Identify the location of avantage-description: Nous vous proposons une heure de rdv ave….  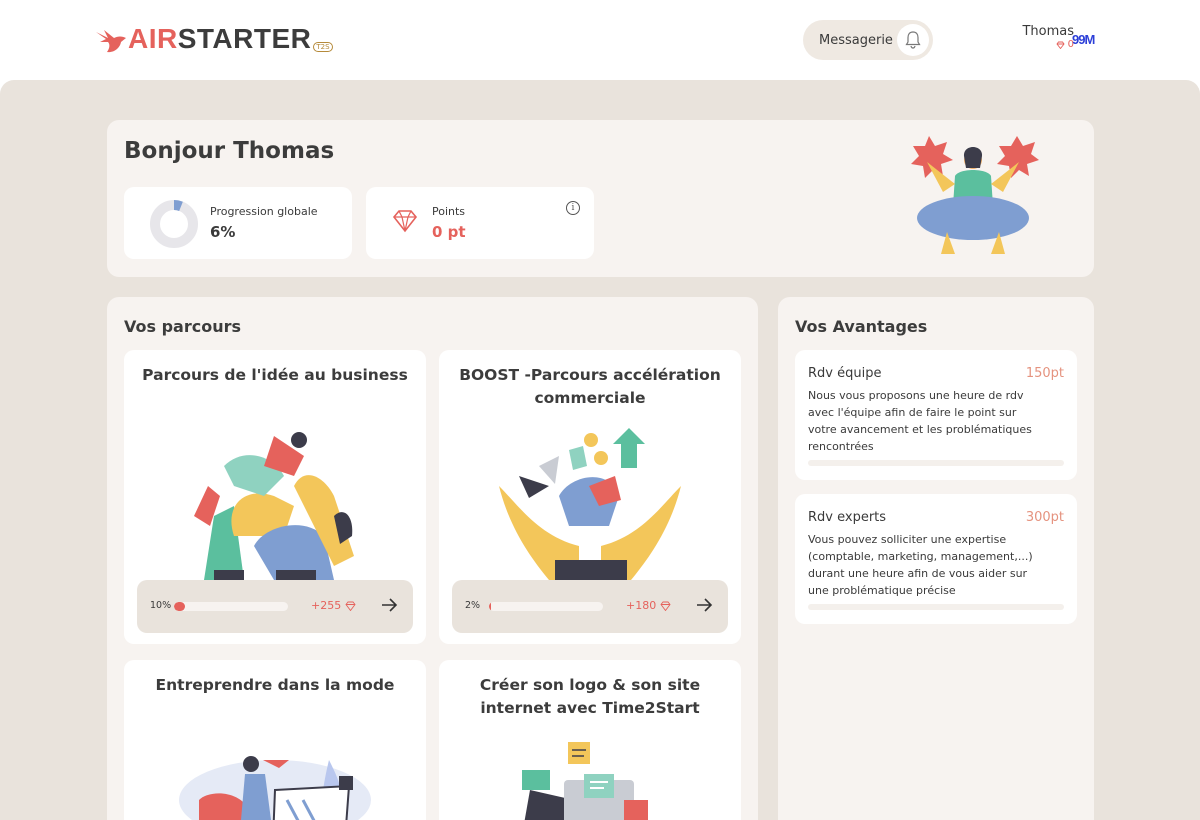
(920, 421).